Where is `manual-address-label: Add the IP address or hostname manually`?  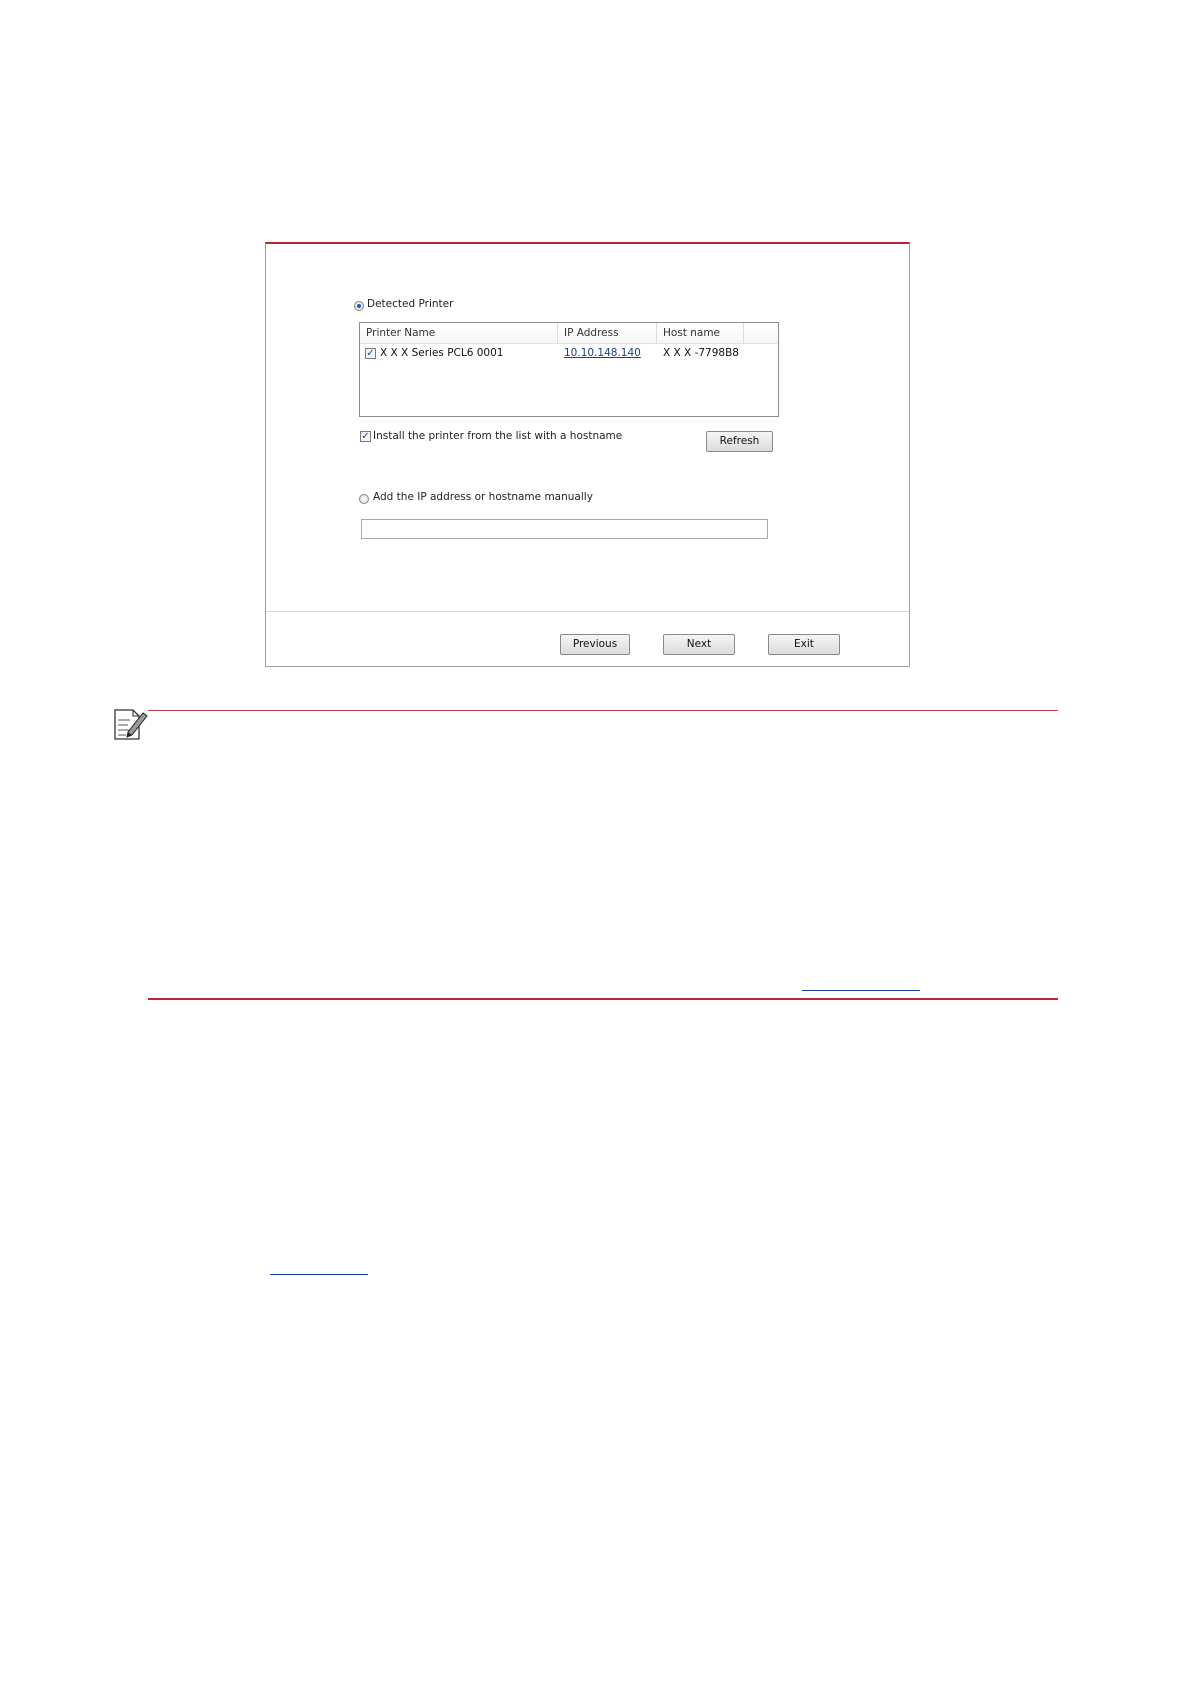 manual-address-label: Add the IP address or hostname manually is located at coordinates (483, 497).